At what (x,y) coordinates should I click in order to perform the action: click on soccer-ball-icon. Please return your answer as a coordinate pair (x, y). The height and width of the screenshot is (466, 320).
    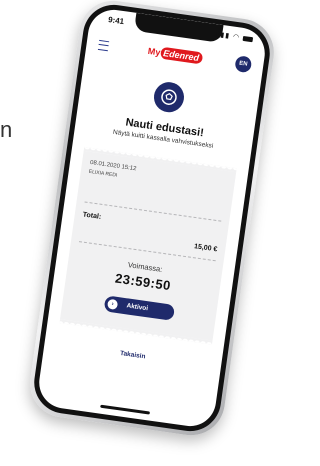
    Looking at the image, I should click on (169, 97).